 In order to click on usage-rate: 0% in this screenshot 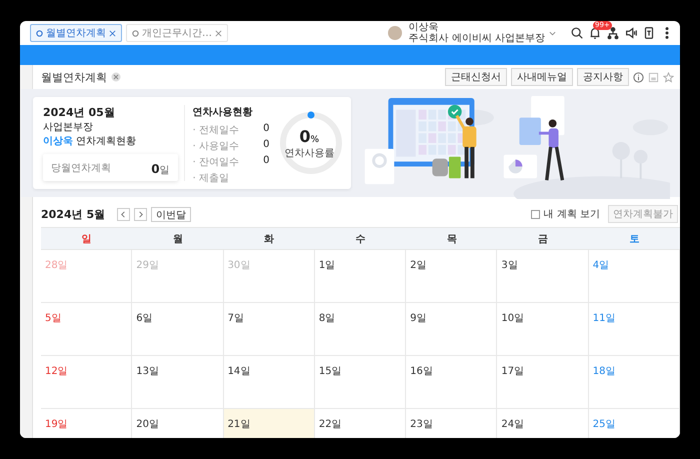, I will do `click(309, 136)`.